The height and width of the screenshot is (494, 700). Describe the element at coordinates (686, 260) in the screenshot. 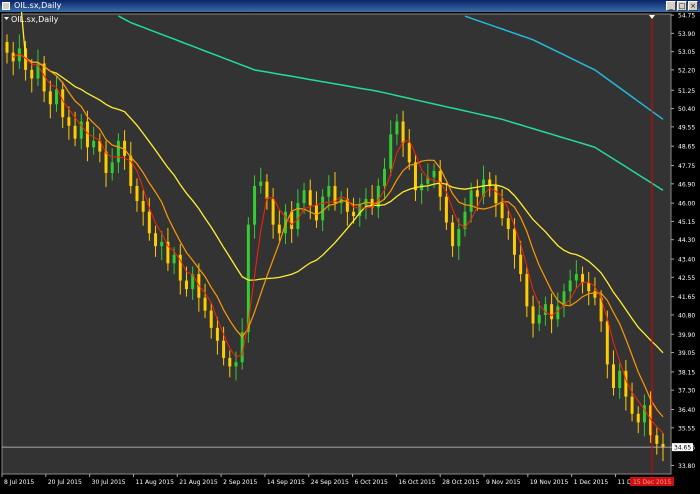

I see `y-tick-label-13: 43.40` at that location.